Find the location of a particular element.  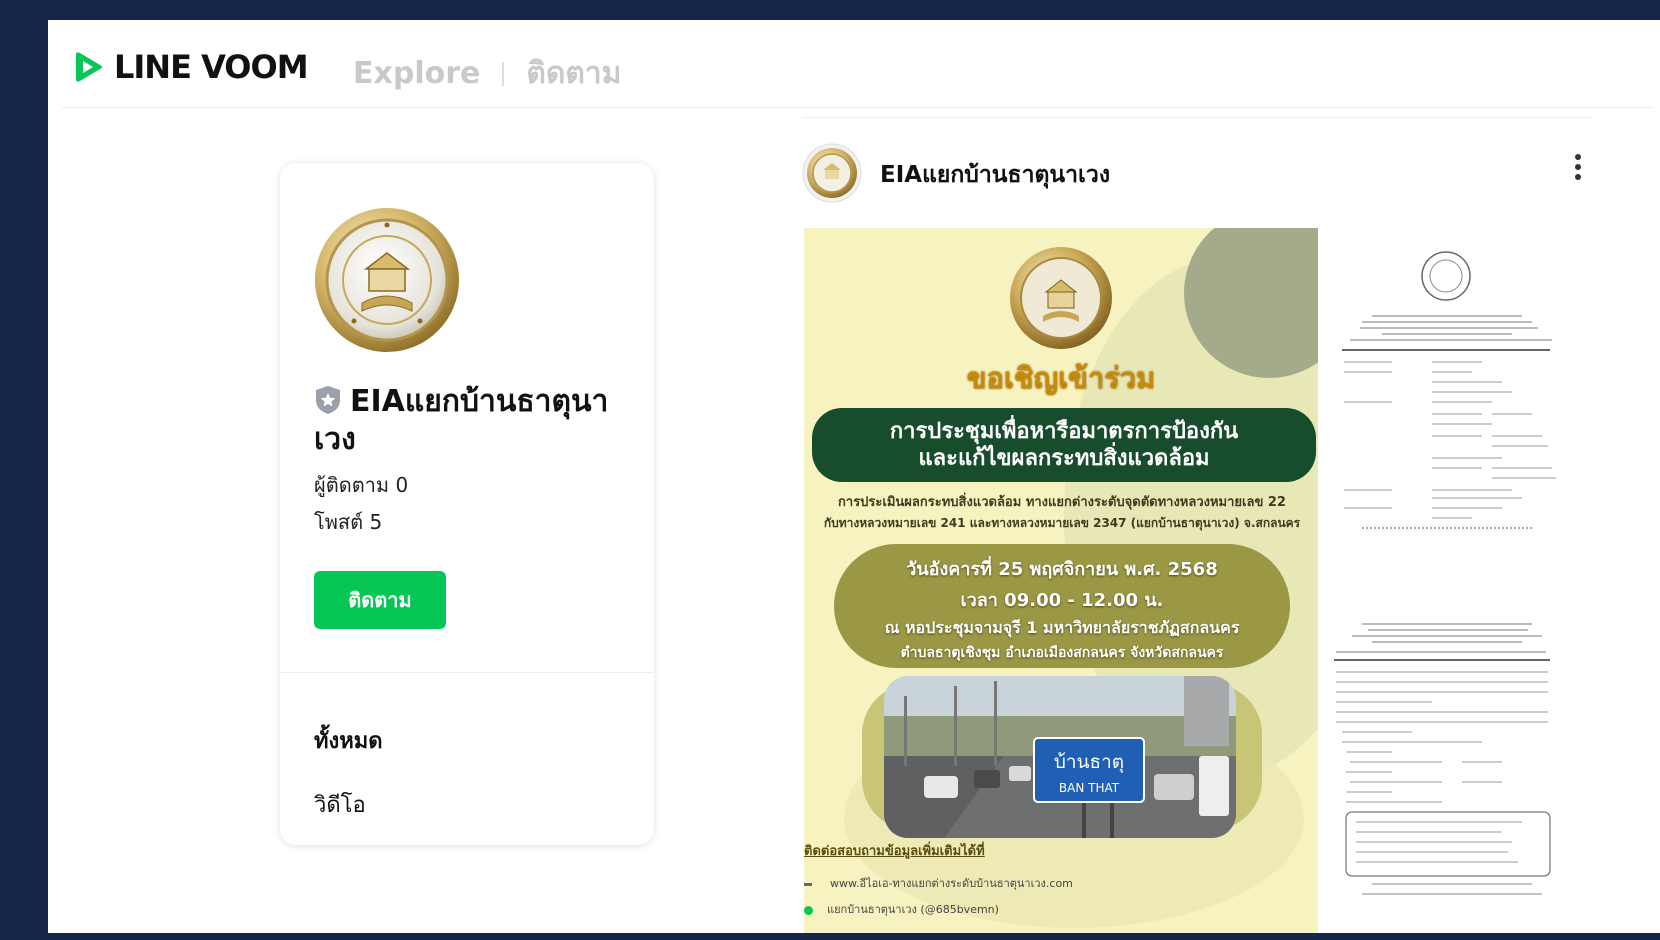

road-photo: บ้านธาตุ BAN THAT is located at coordinates (1060, 757).